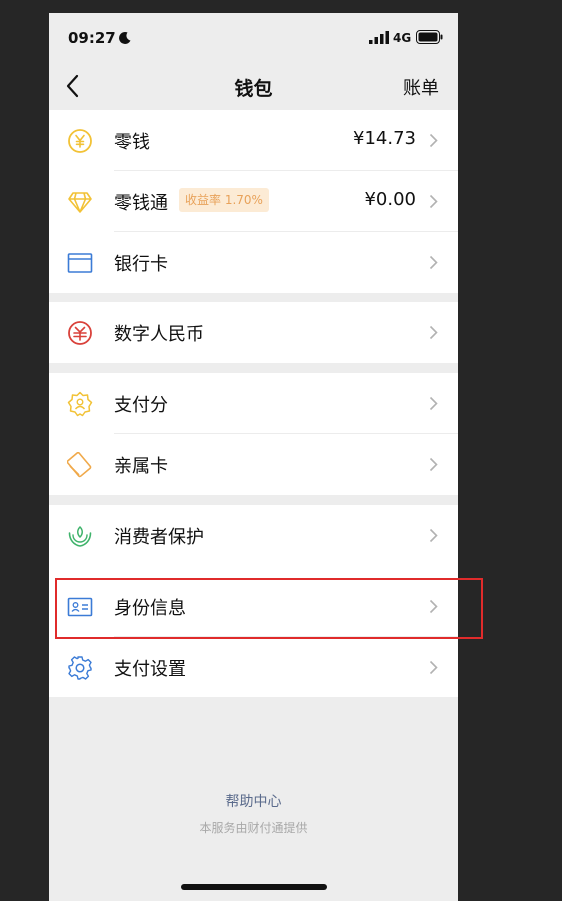 This screenshot has height=901, width=562. I want to click on row-lingqiantong: 零钱通 收益率 1.70% ¥0.00, so click(253, 201).